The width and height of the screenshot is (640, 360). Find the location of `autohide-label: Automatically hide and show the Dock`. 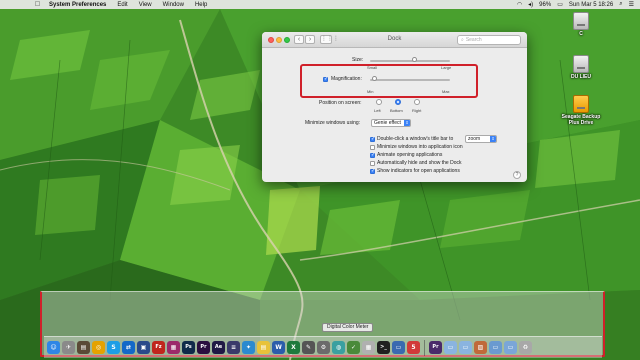

autohide-label: Automatically hide and show the Dock is located at coordinates (419, 163).